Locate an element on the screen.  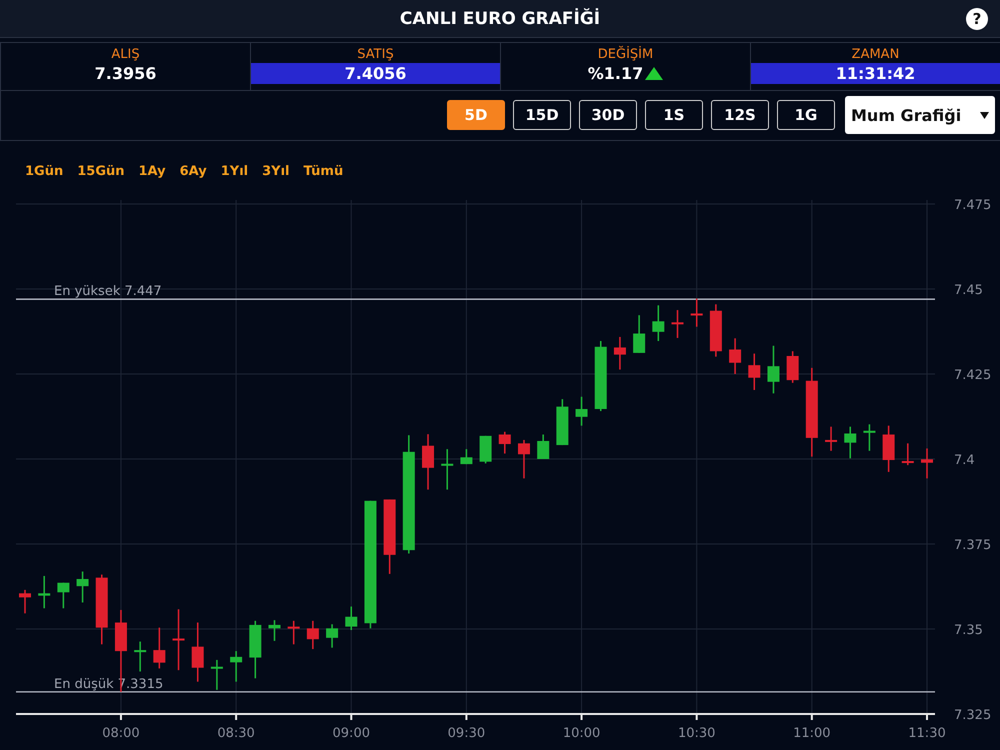
x-tick-label: 11:00 is located at coordinates (812, 733).